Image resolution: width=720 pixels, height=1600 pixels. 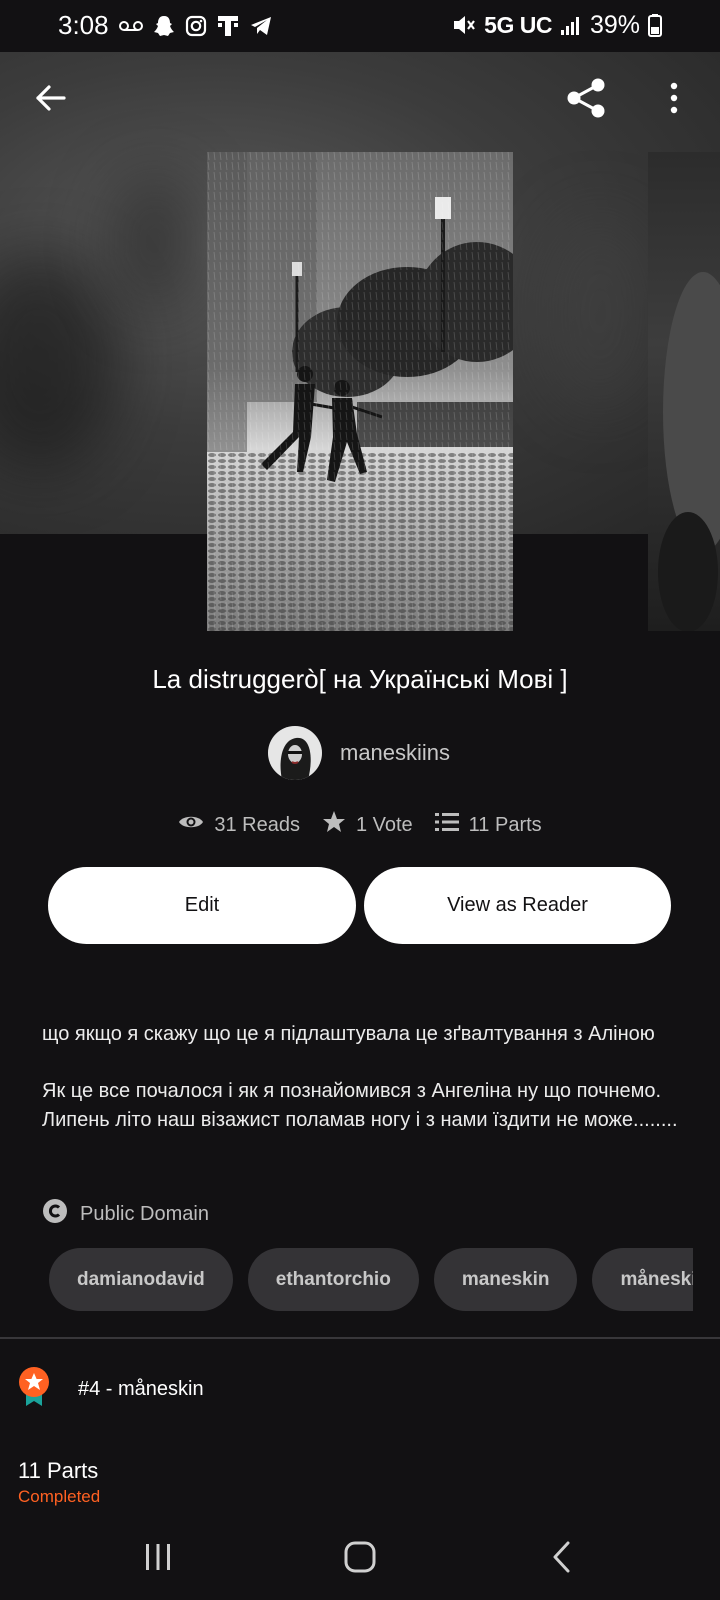 I want to click on system-nav-bar, so click(x=360, y=1560).